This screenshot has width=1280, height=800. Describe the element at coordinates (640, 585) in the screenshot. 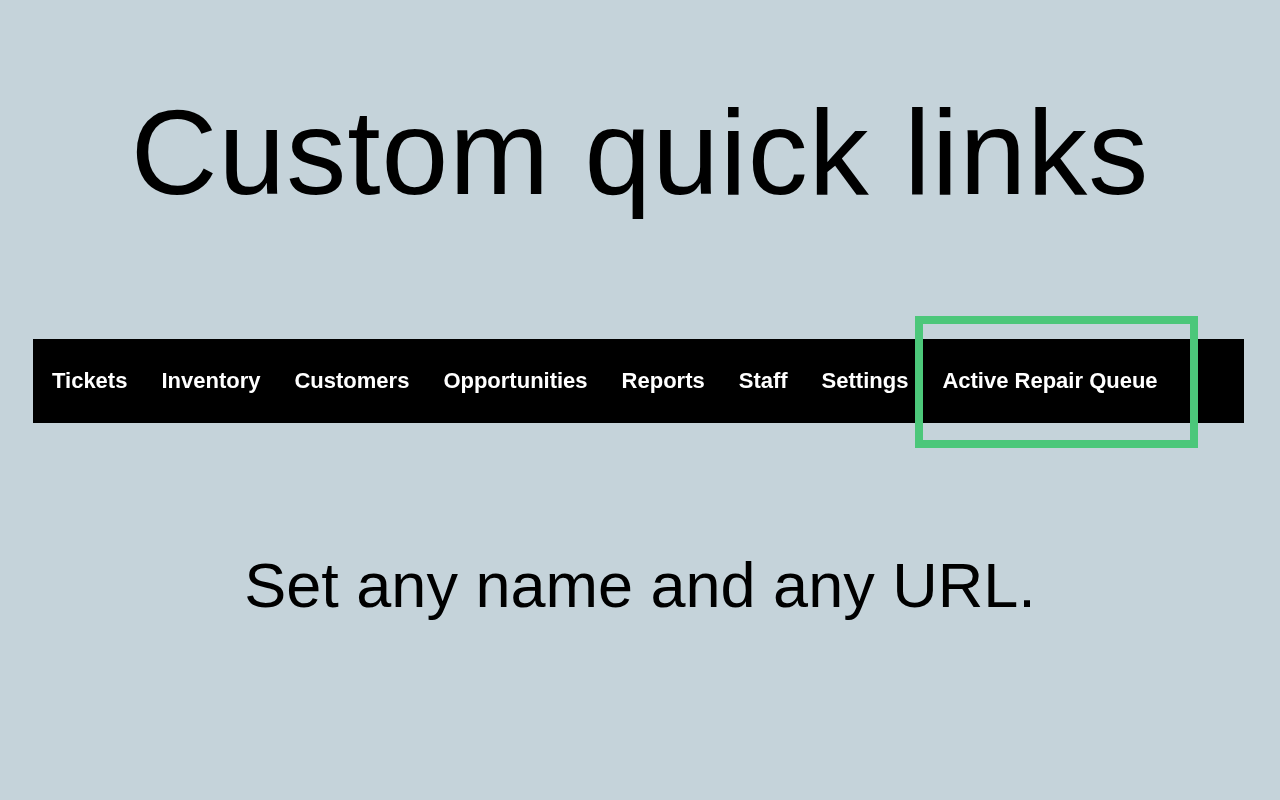

I see `subtitle: Set any name and any URL.` at that location.